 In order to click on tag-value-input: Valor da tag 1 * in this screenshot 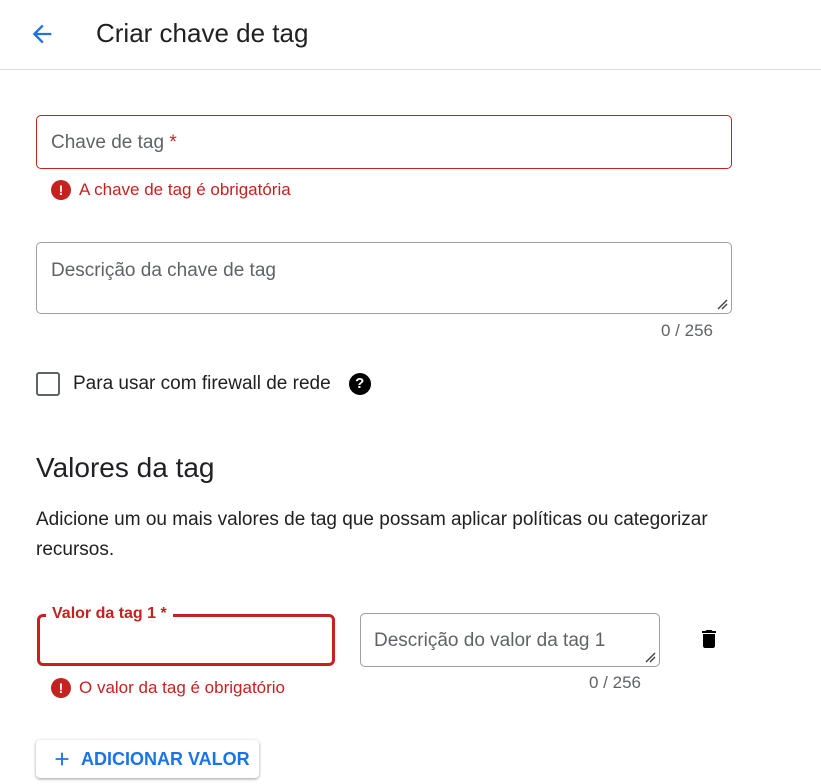, I will do `click(186, 635)`.